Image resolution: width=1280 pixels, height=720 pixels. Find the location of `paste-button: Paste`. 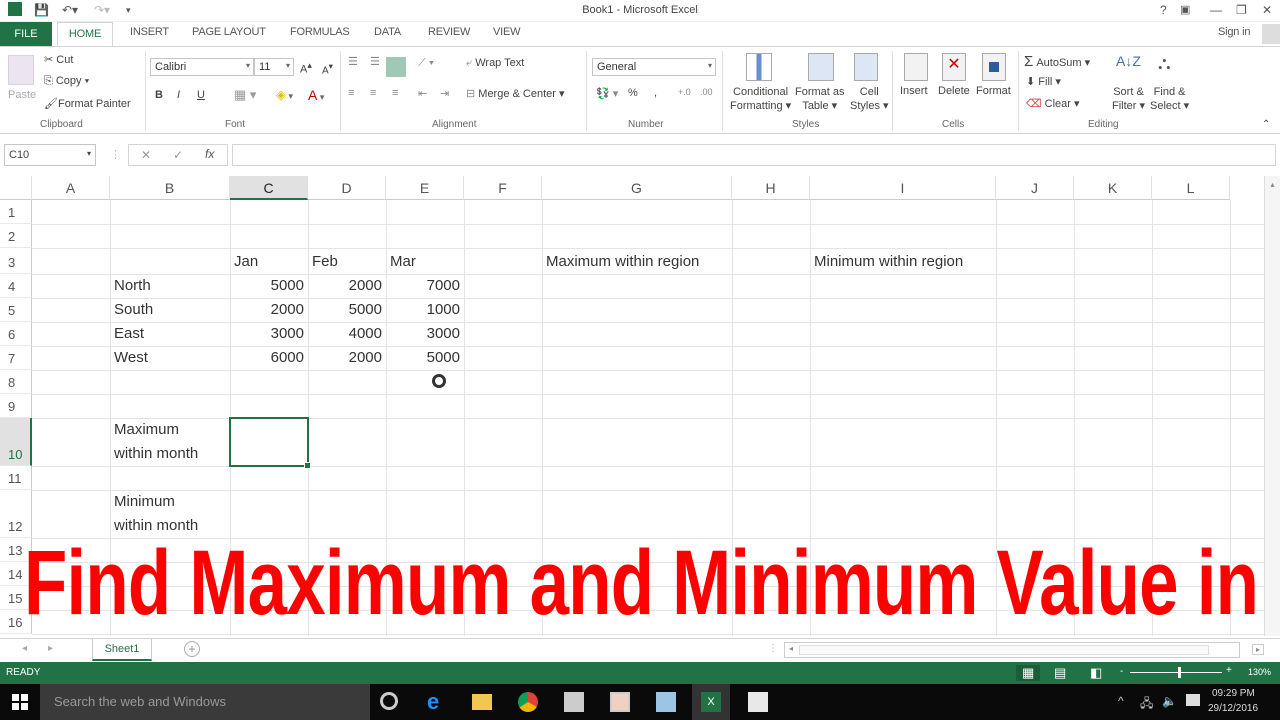

paste-button: Paste is located at coordinates (22, 95).